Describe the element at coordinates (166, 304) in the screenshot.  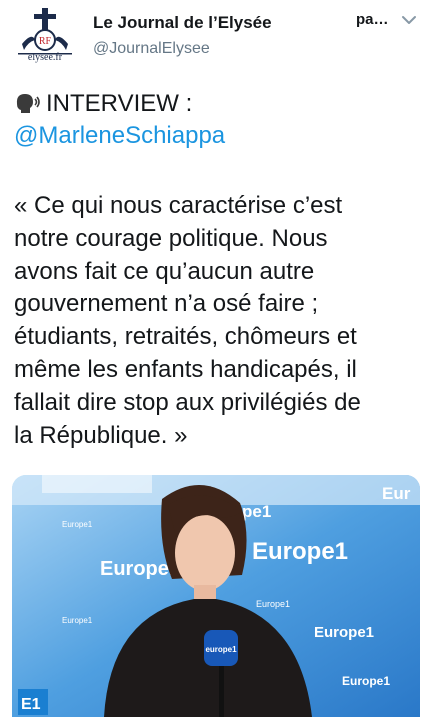
I see `quote-line: gouvernement n’a osé faire ;` at that location.